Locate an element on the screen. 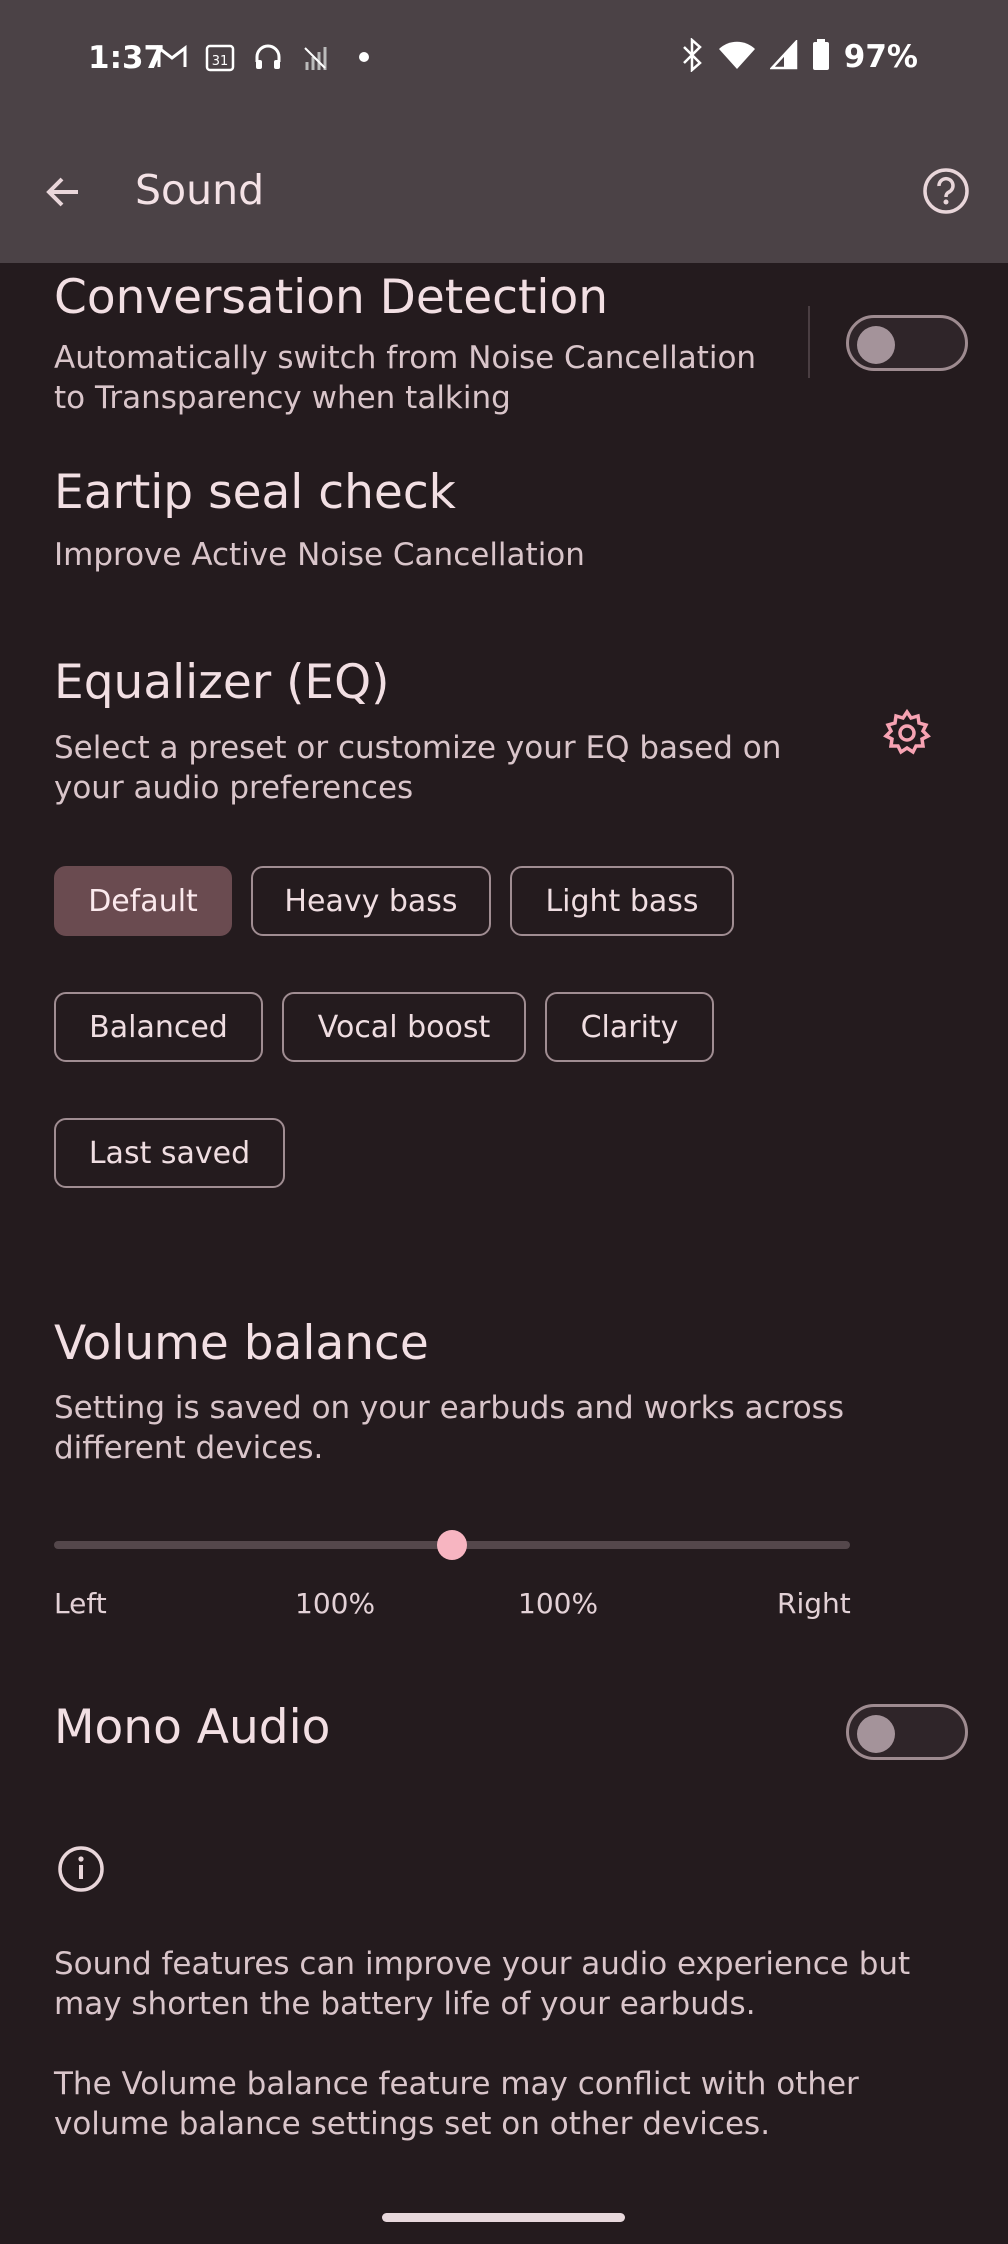  eq-preset-light-bass: Light bass is located at coordinates (622, 901).